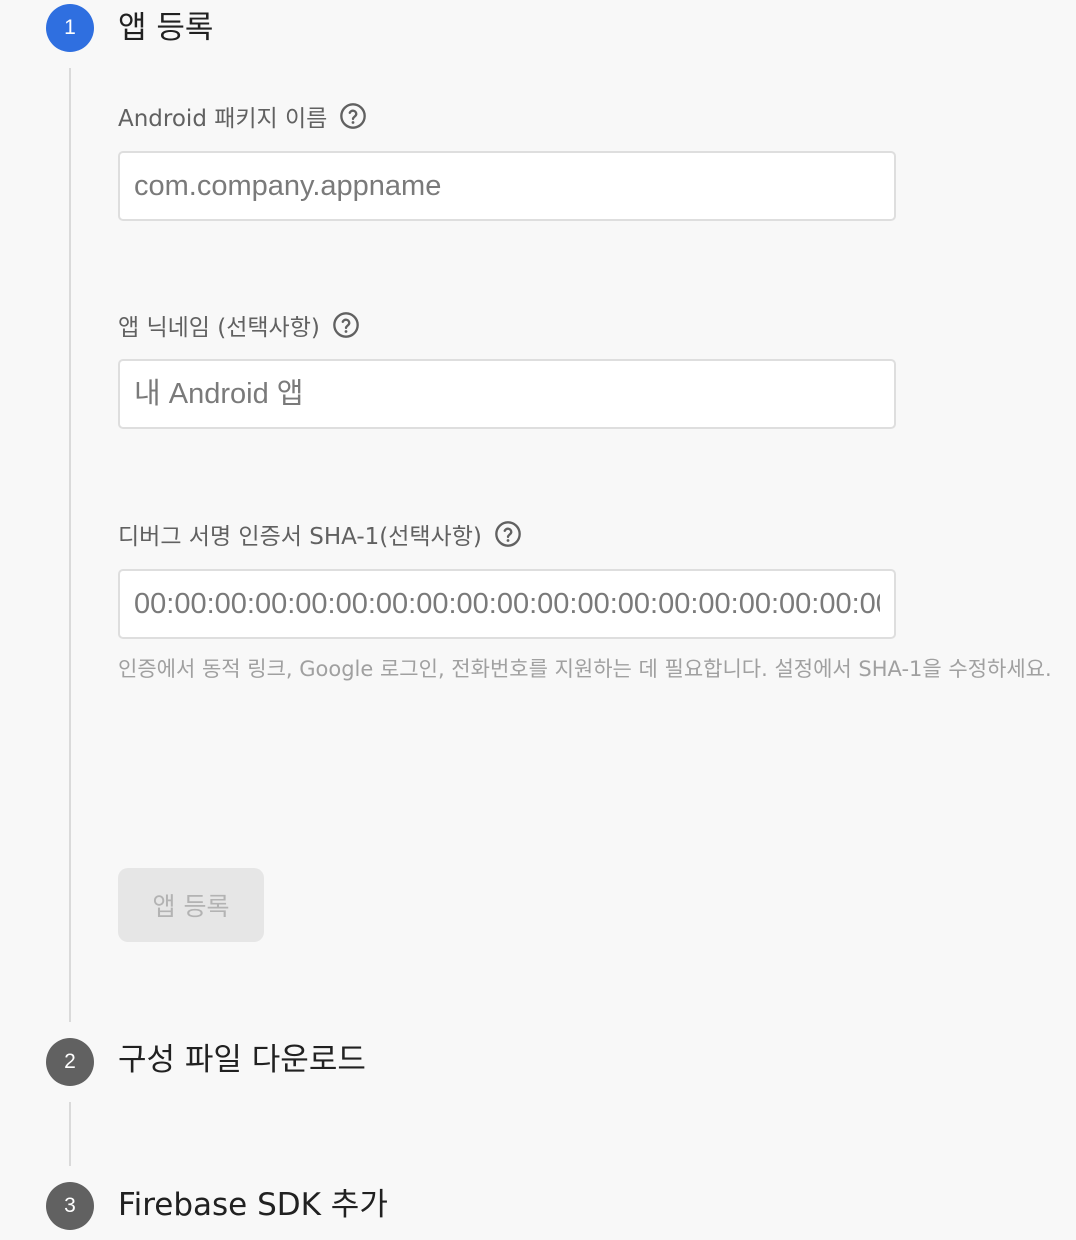 This screenshot has width=1076, height=1240. Describe the element at coordinates (191, 905) in the screenshot. I see `register-app-button: 앱 등록` at that location.